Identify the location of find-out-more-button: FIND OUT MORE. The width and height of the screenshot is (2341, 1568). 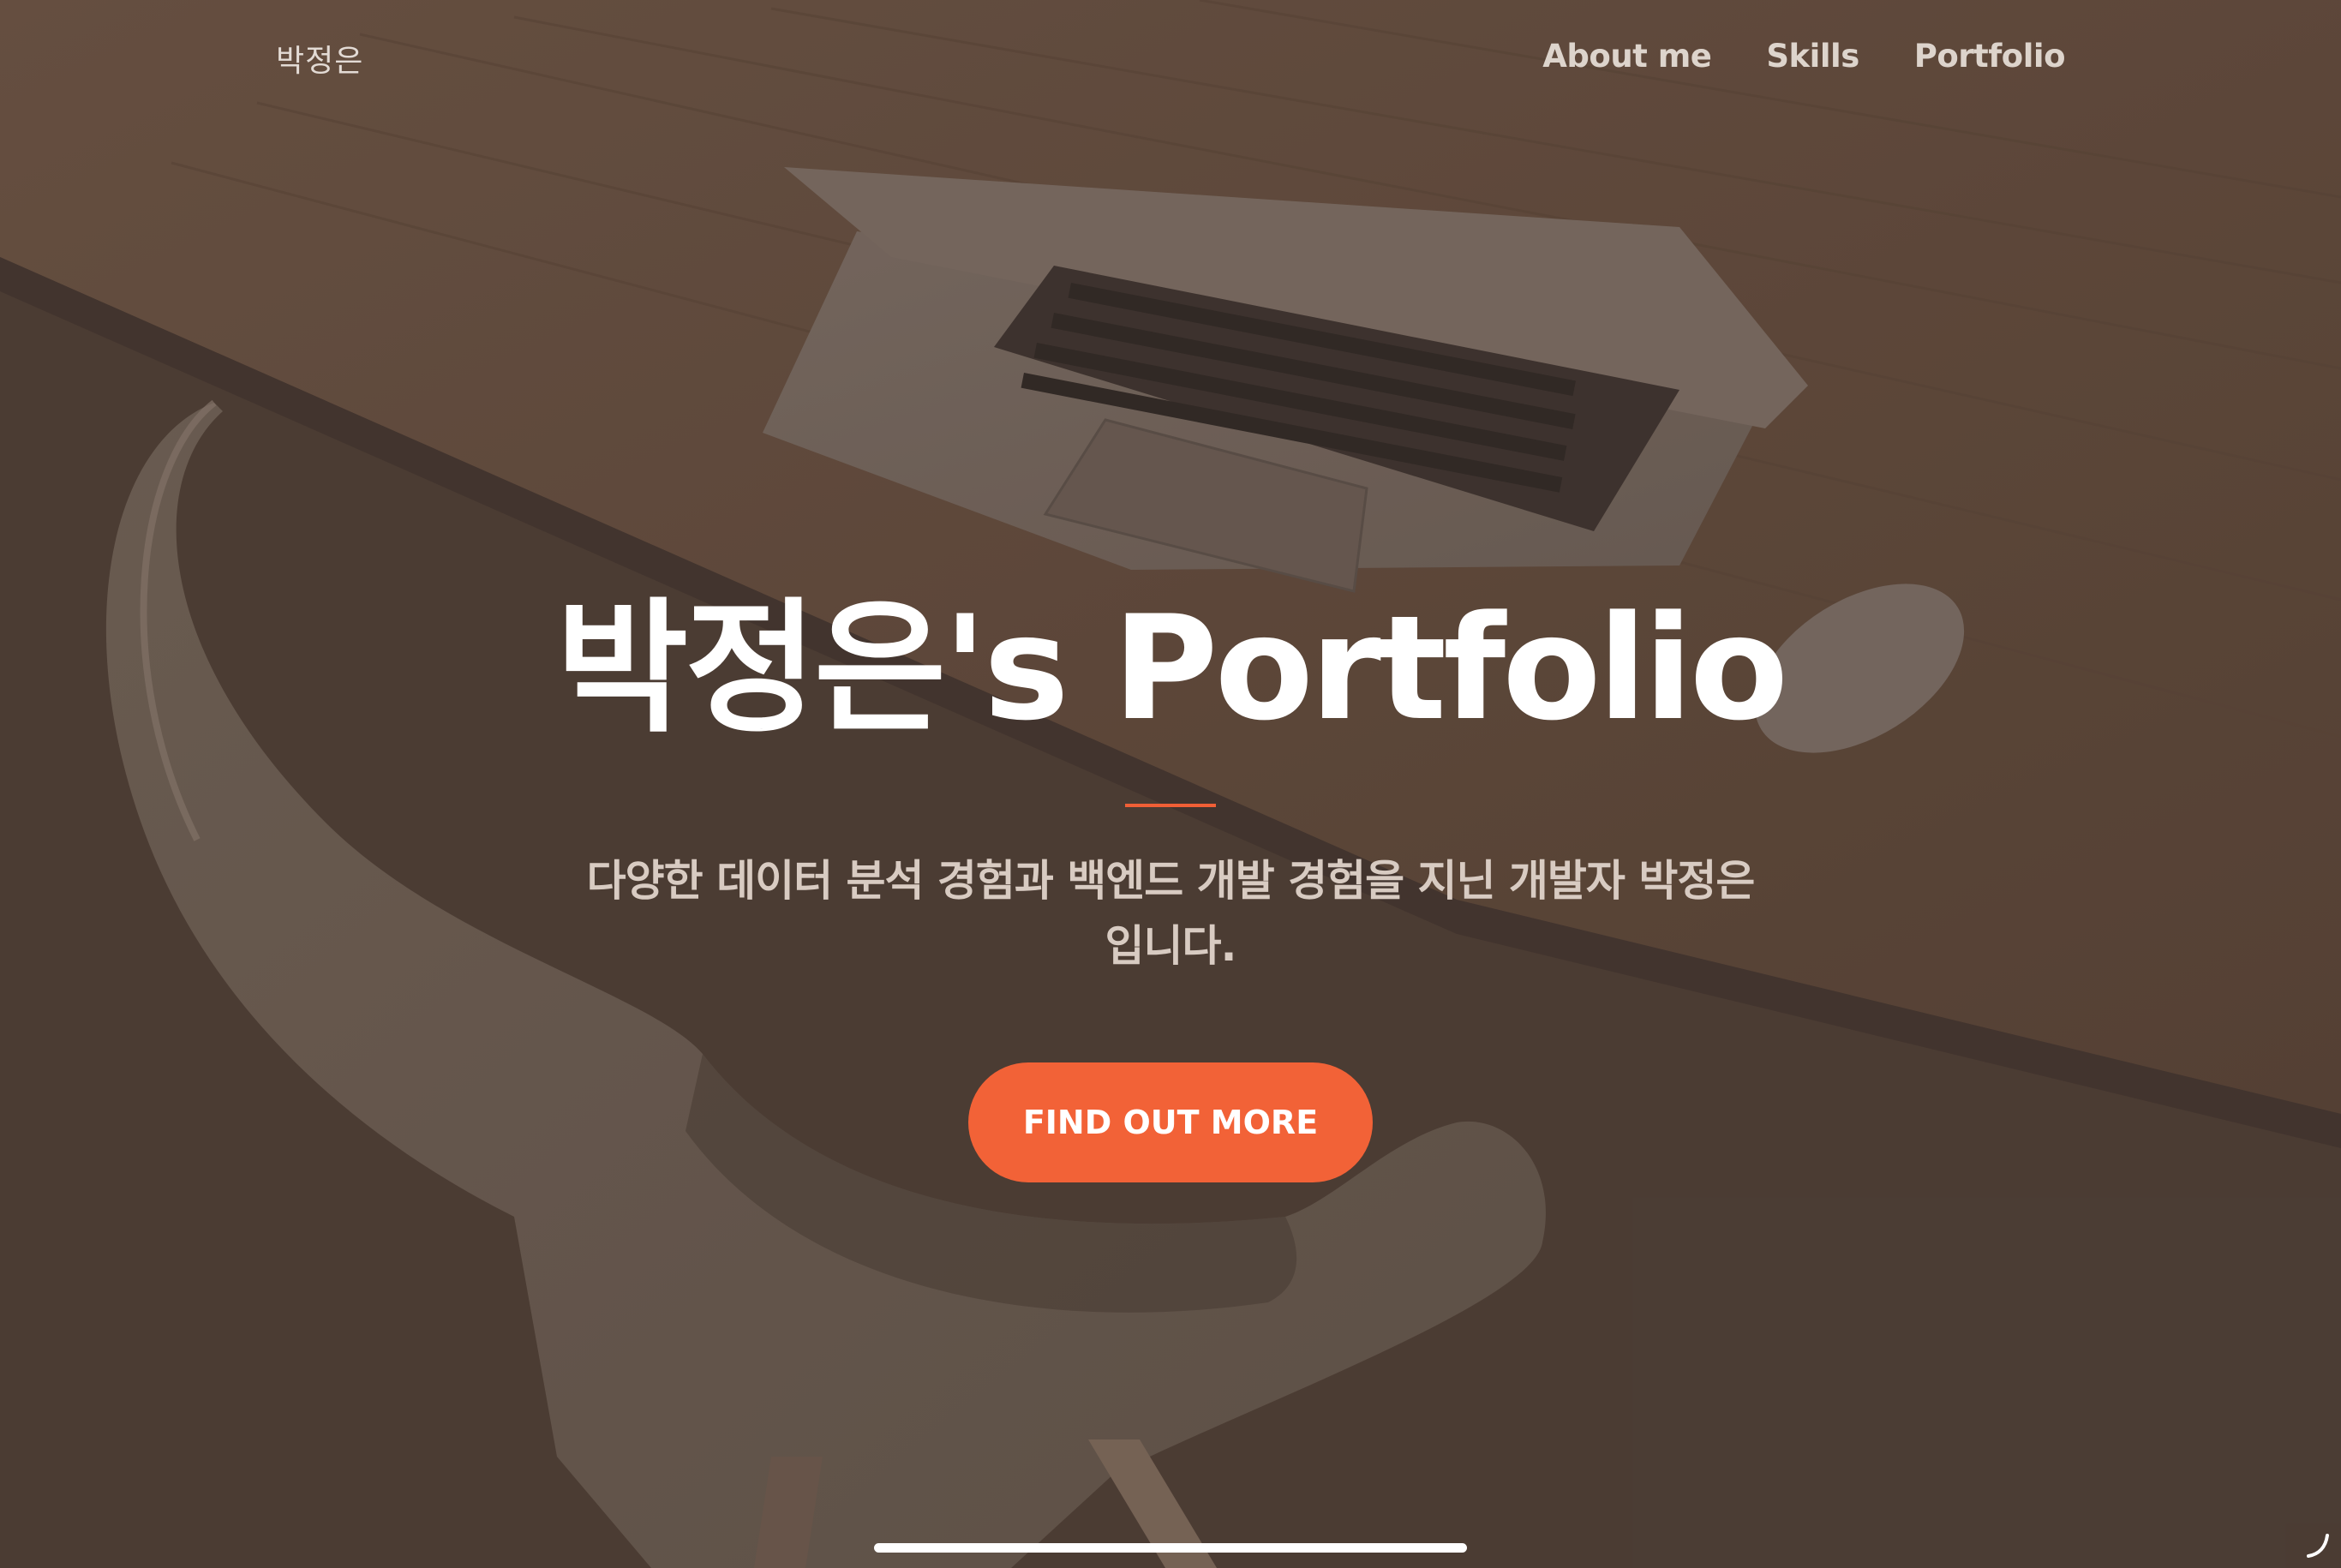
(1170, 1122).